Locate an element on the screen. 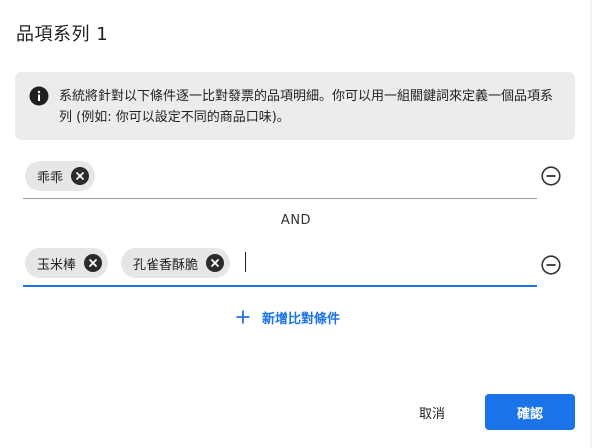  cancel-button: 取消 is located at coordinates (432, 412).